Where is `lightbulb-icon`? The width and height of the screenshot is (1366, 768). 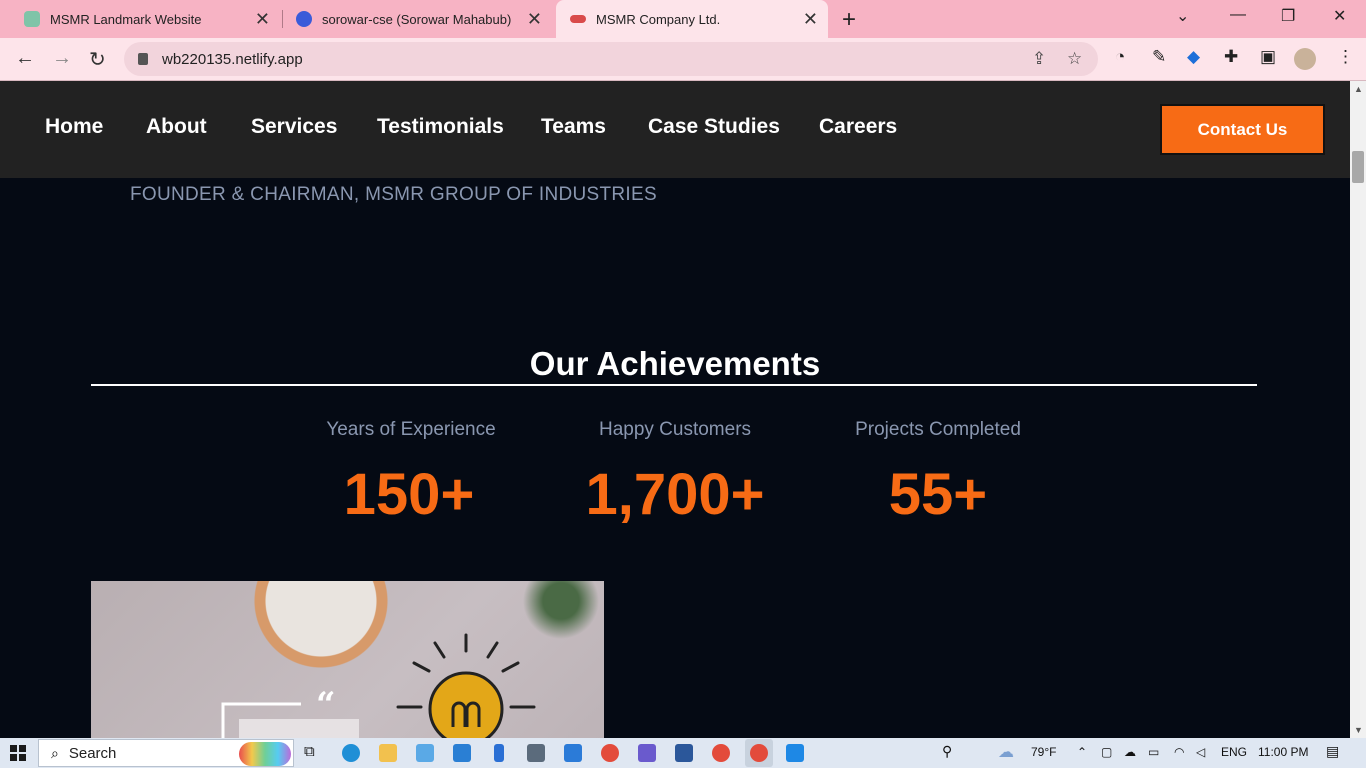 lightbulb-icon is located at coordinates (378, 685).